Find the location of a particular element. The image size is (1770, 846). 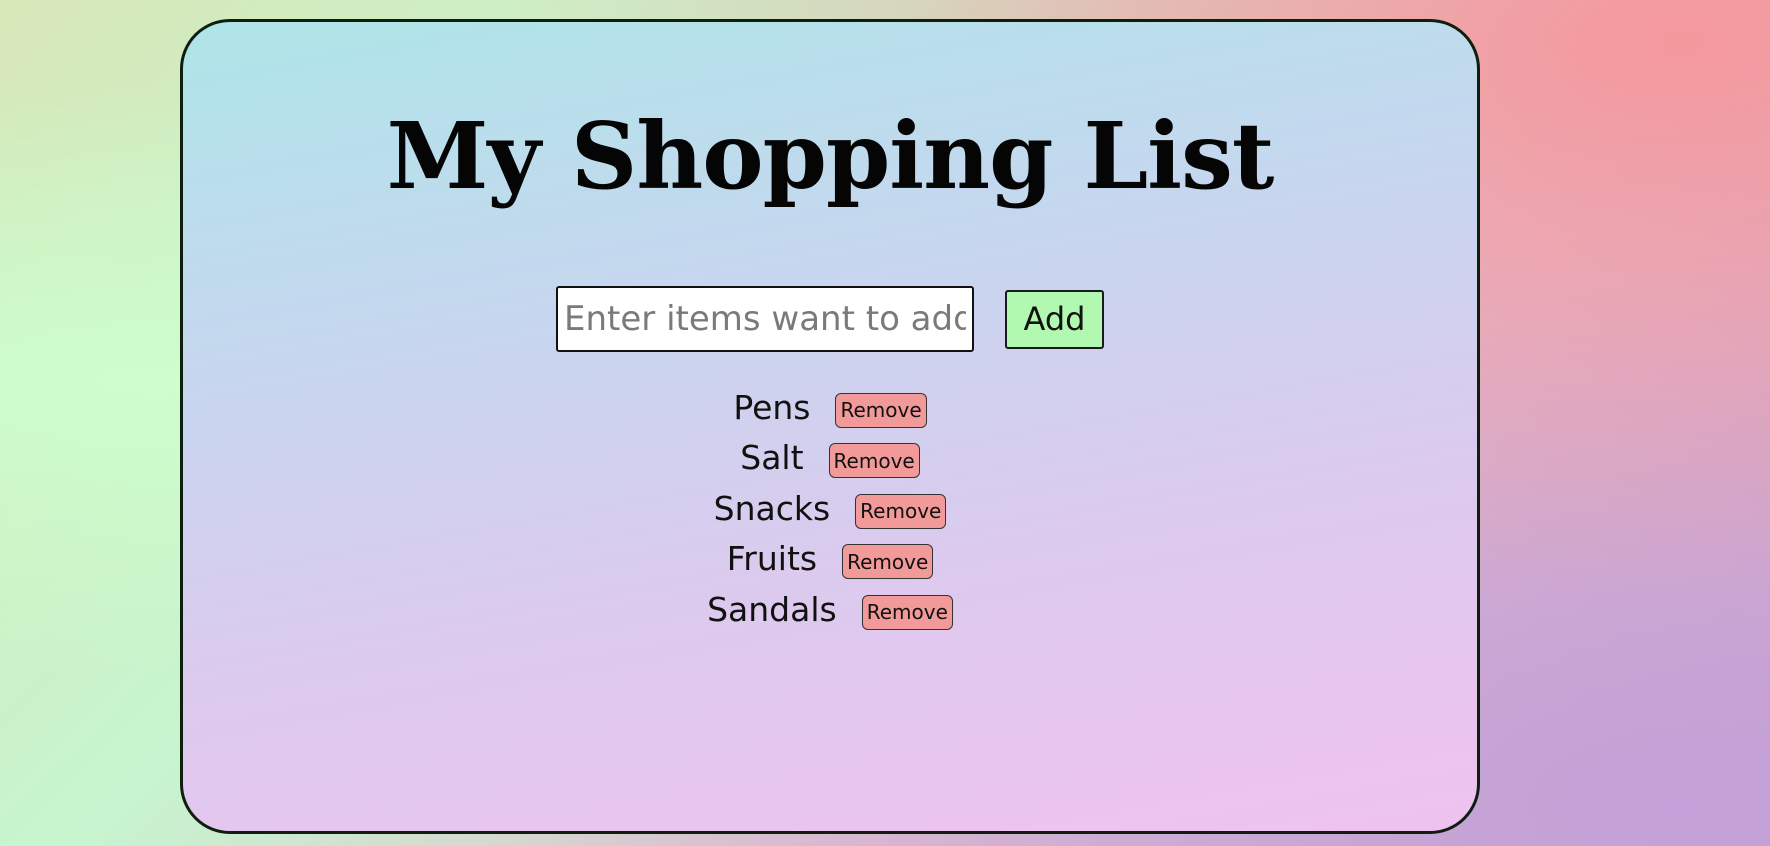

list-item: Snacks Remove is located at coordinates (830, 508).